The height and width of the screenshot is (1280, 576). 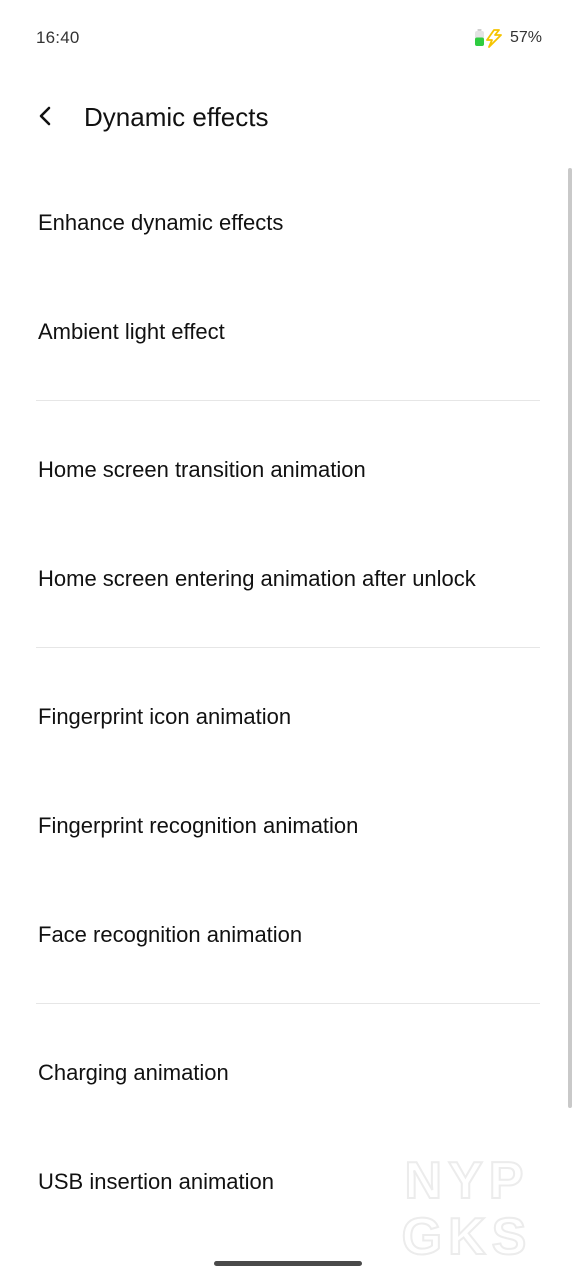 What do you see at coordinates (202, 469) in the screenshot?
I see `list-item-label: Home screen transition animation` at bounding box center [202, 469].